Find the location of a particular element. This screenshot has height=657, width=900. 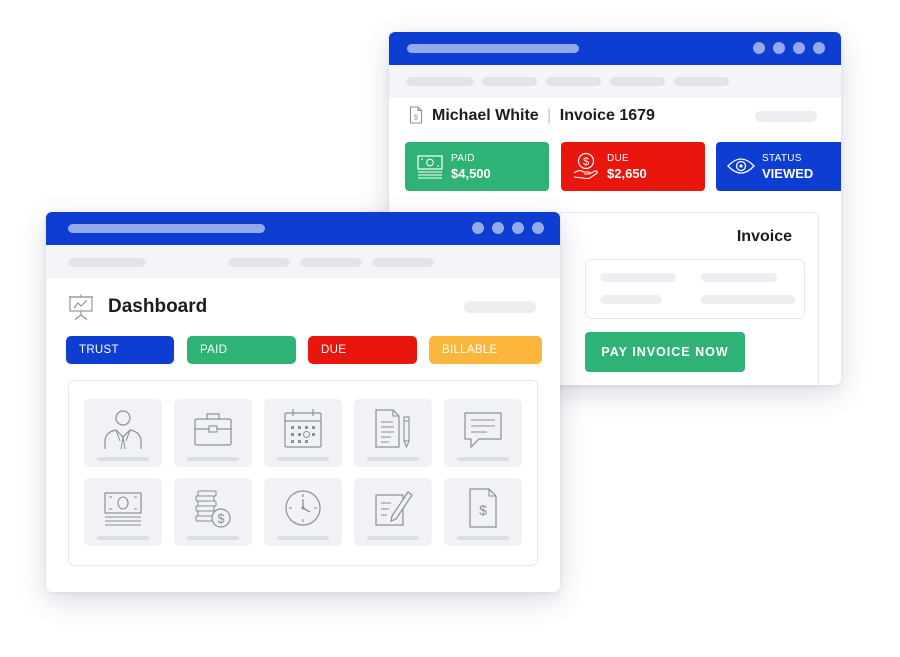

due-stat-tile: $ DUE $2,650 is located at coordinates (633, 166).